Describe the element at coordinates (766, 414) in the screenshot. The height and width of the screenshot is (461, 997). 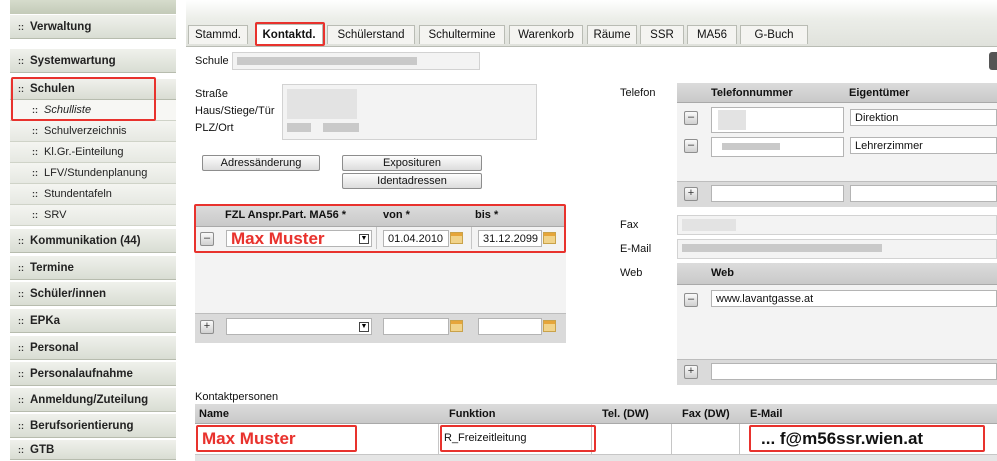
I see `column-header: E-Mail` at that location.